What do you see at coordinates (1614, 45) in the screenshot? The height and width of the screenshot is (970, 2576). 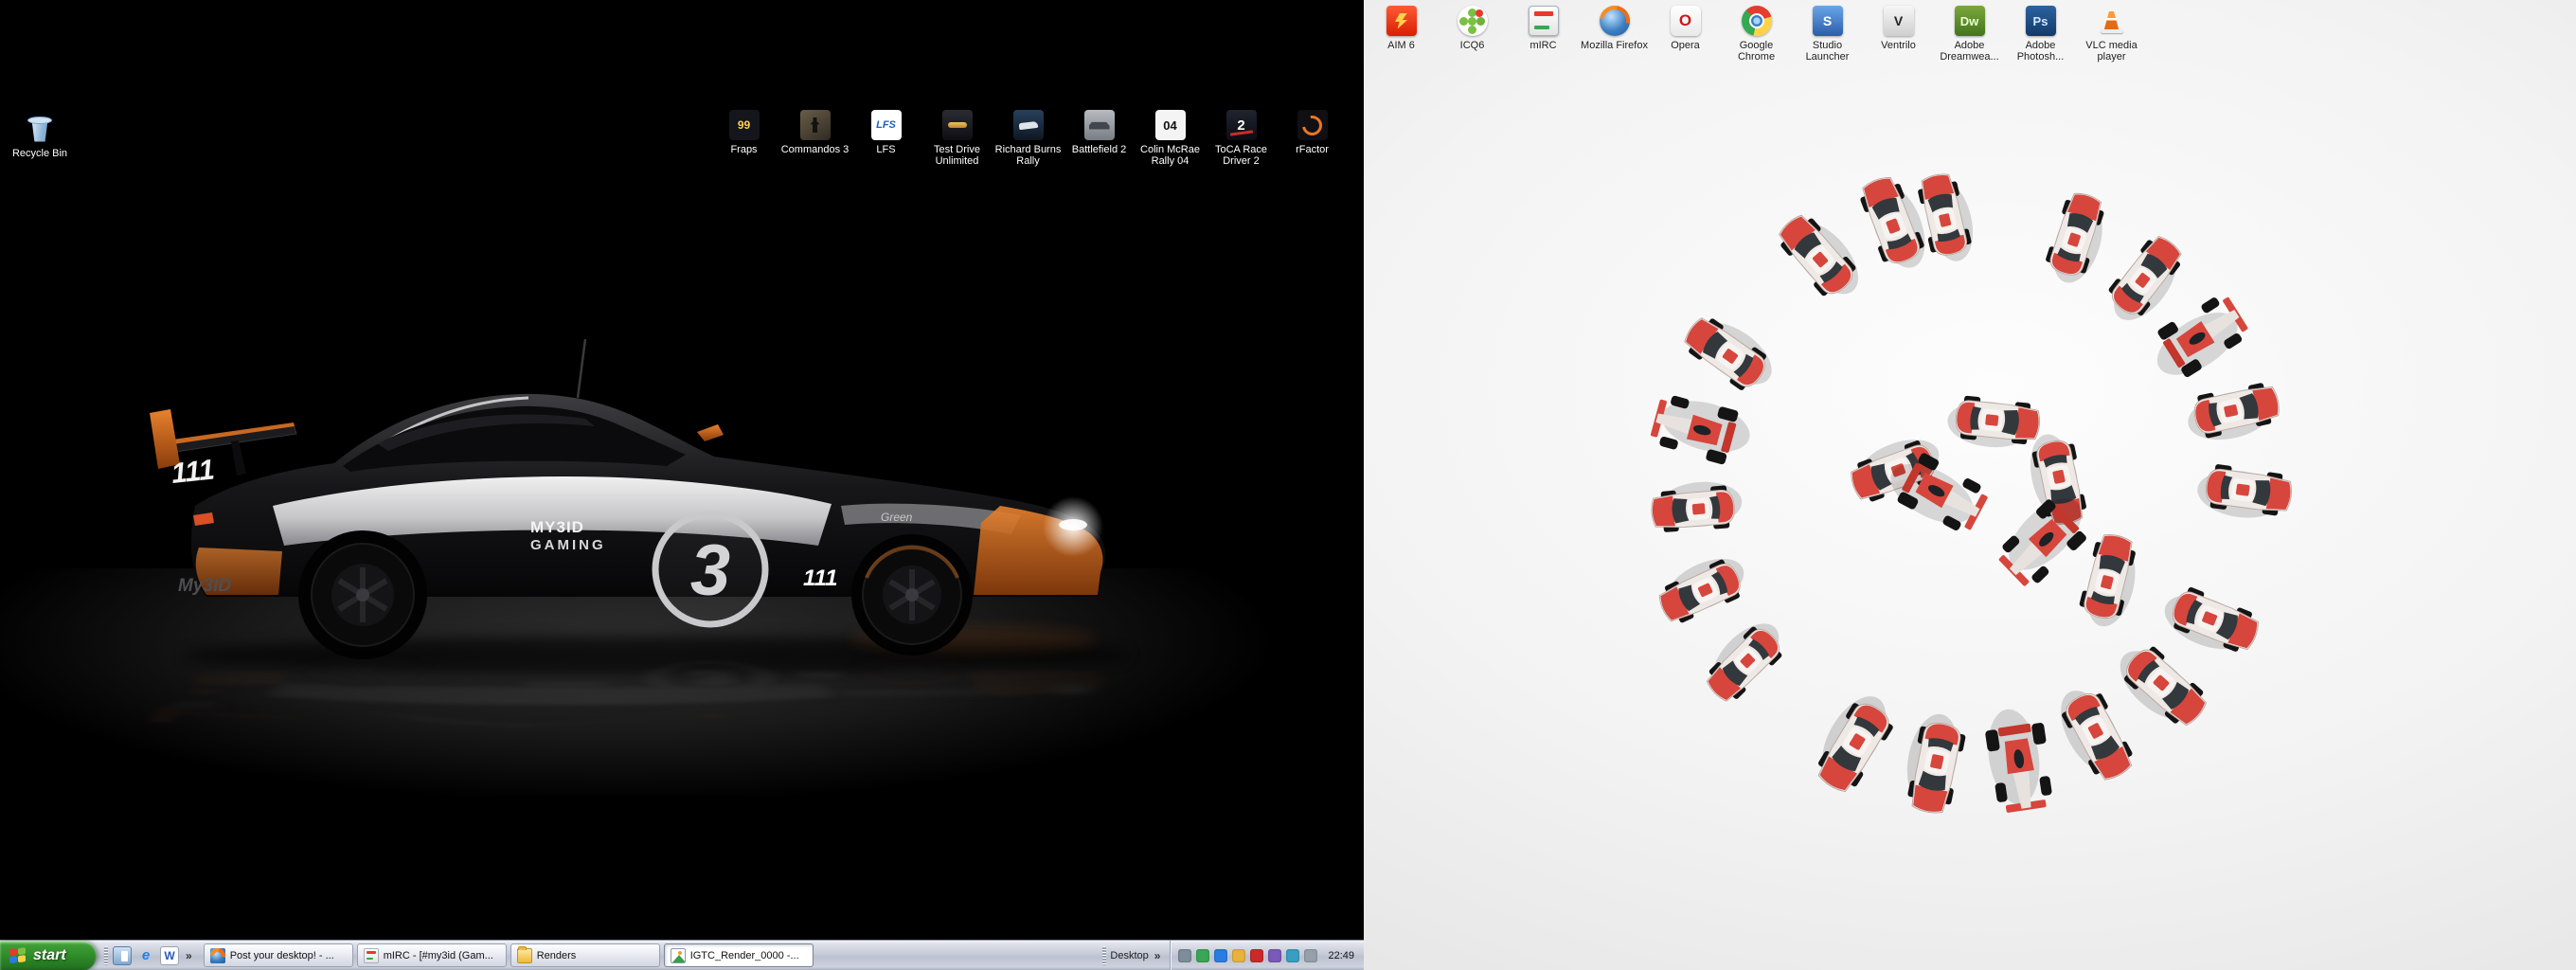 I see `icon-label: Mozilla Firefox` at bounding box center [1614, 45].